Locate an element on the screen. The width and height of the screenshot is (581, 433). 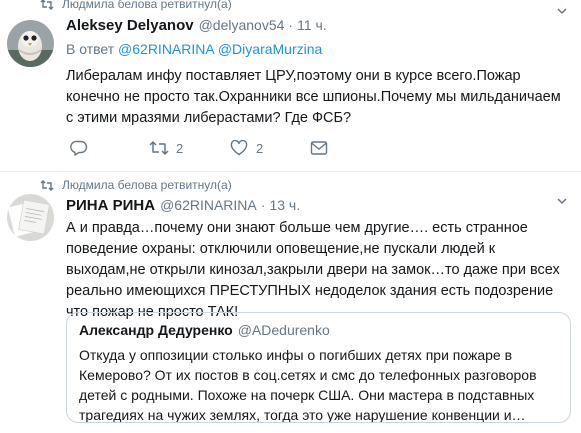
reply-icon is located at coordinates (79, 148).